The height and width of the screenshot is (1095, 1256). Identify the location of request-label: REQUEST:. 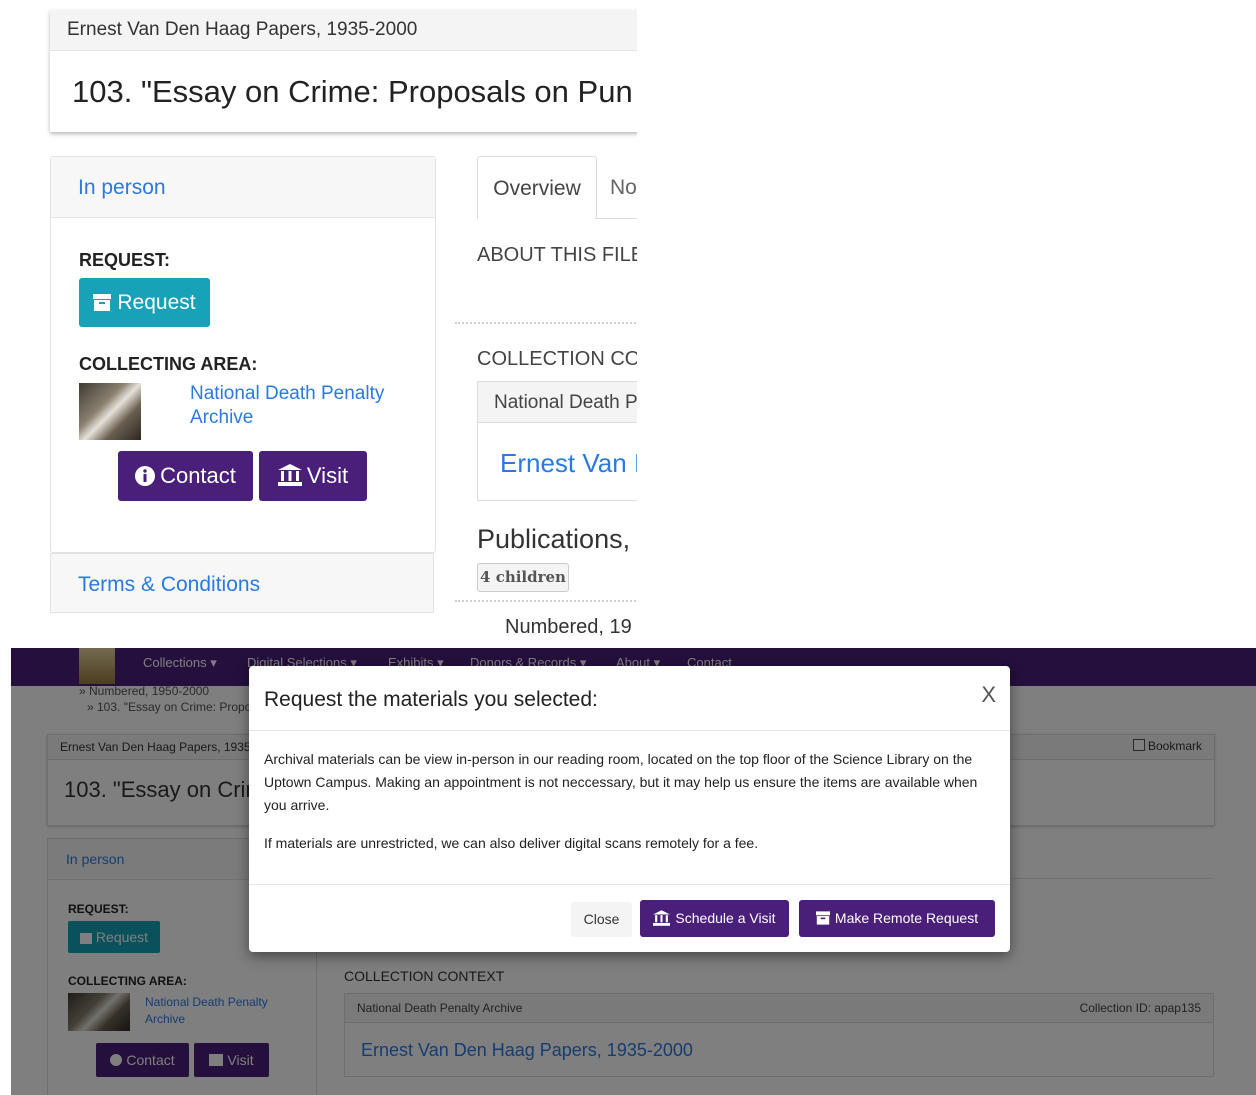
(125, 260).